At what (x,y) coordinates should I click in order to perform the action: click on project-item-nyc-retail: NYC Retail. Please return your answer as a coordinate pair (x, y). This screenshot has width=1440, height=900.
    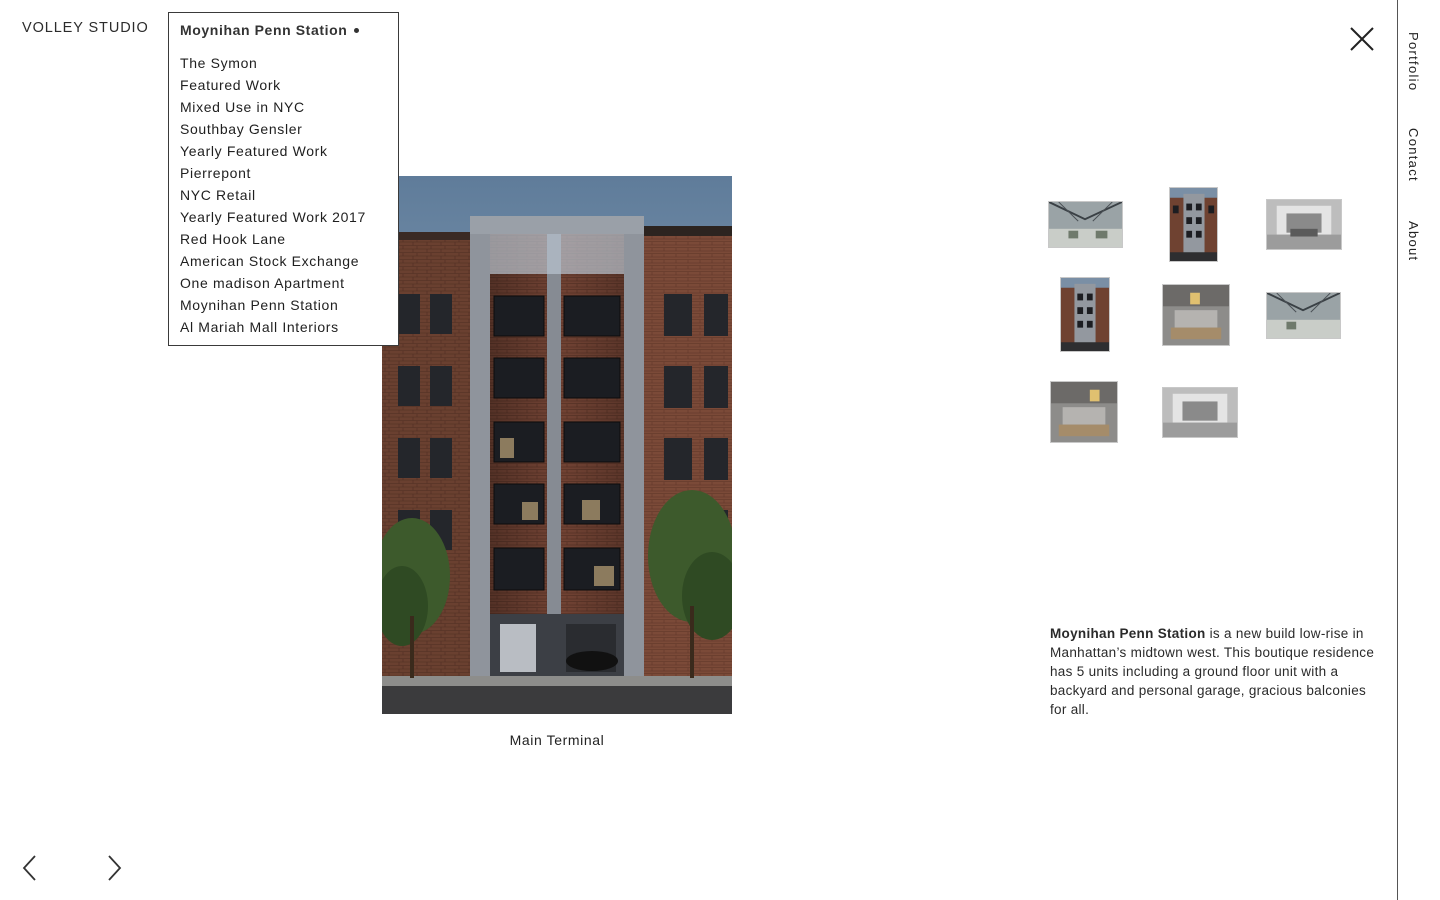
    Looking at the image, I should click on (289, 196).